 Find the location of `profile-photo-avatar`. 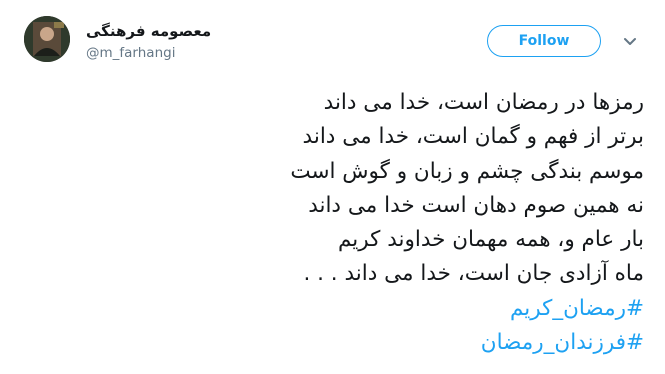

profile-photo-avatar is located at coordinates (47, 39).